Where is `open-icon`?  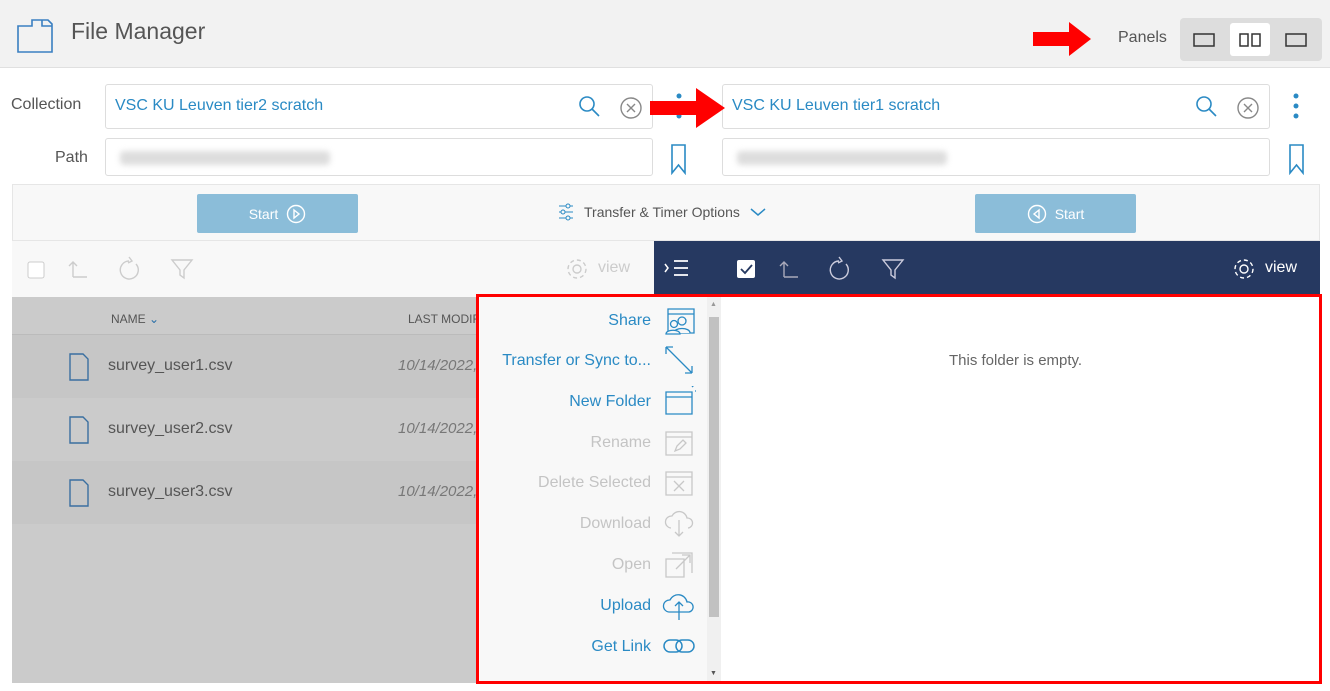 open-icon is located at coordinates (679, 565).